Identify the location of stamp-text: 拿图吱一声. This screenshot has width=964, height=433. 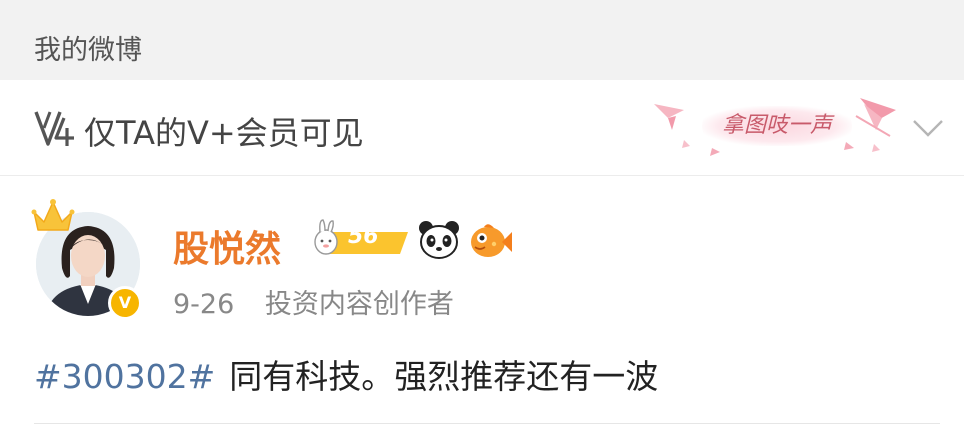
(777, 126).